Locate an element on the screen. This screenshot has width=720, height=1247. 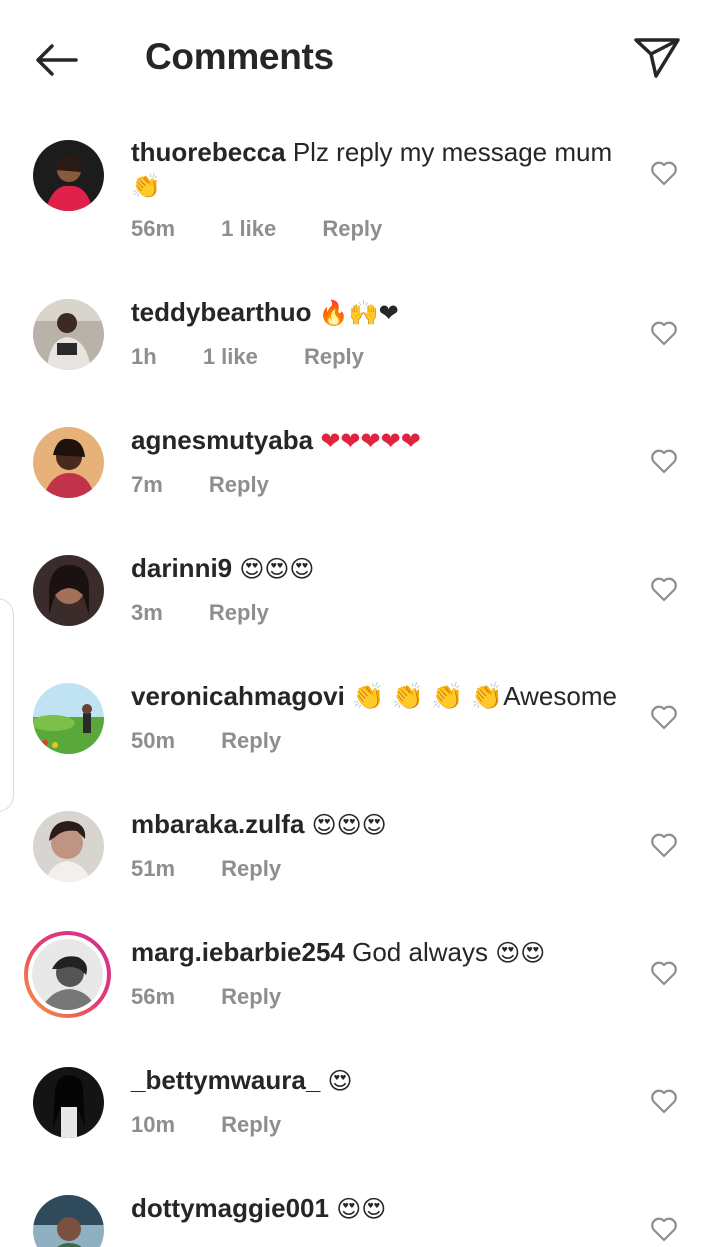
comment-time: 10m is located at coordinates (153, 1124).